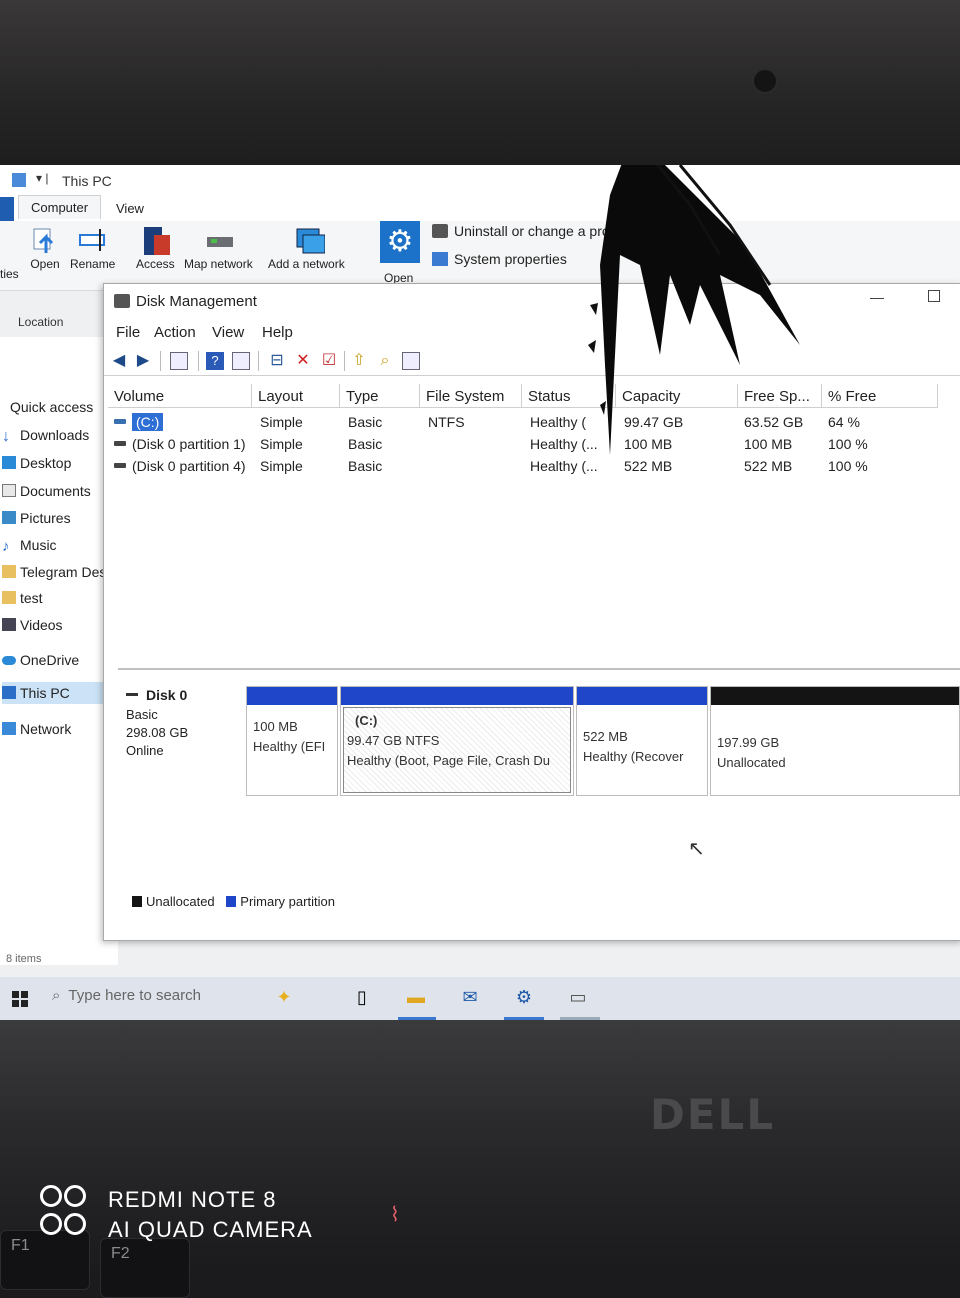 The width and height of the screenshot is (960, 1298). Describe the element at coordinates (510, 259) in the screenshot. I see `system-properties-label: System properties` at that location.